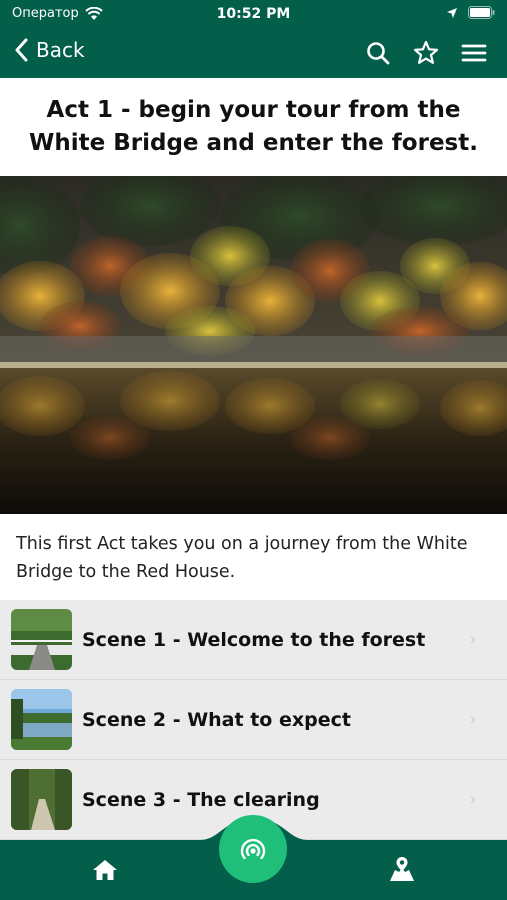  I want to click on tab-bar, so click(253, 857).